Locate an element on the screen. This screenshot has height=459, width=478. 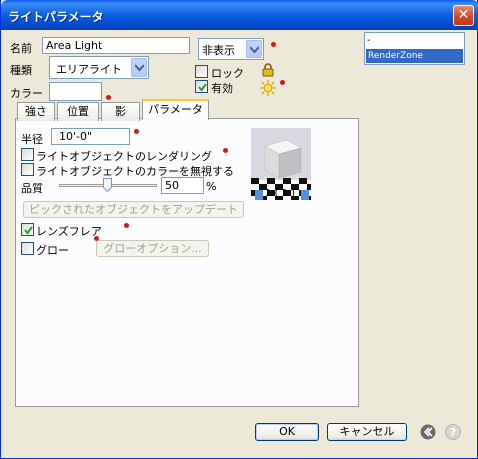
radius-label: 半径 is located at coordinates (32, 139).